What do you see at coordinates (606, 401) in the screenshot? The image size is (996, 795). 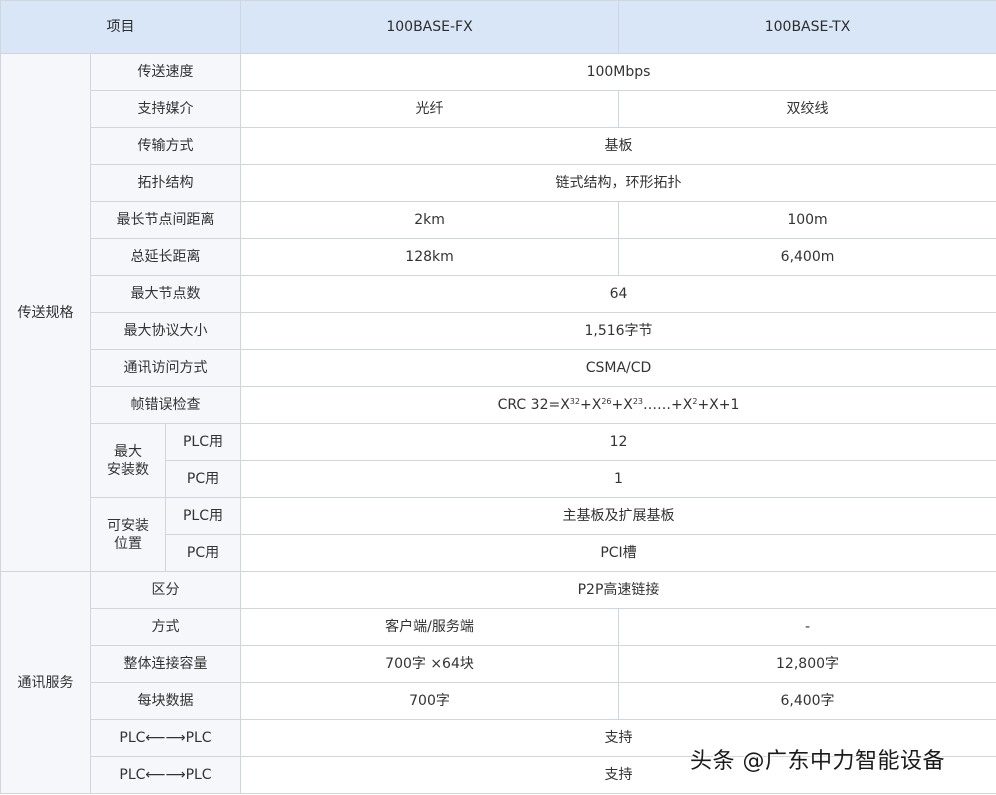 I see `crc-exponent: 26` at bounding box center [606, 401].